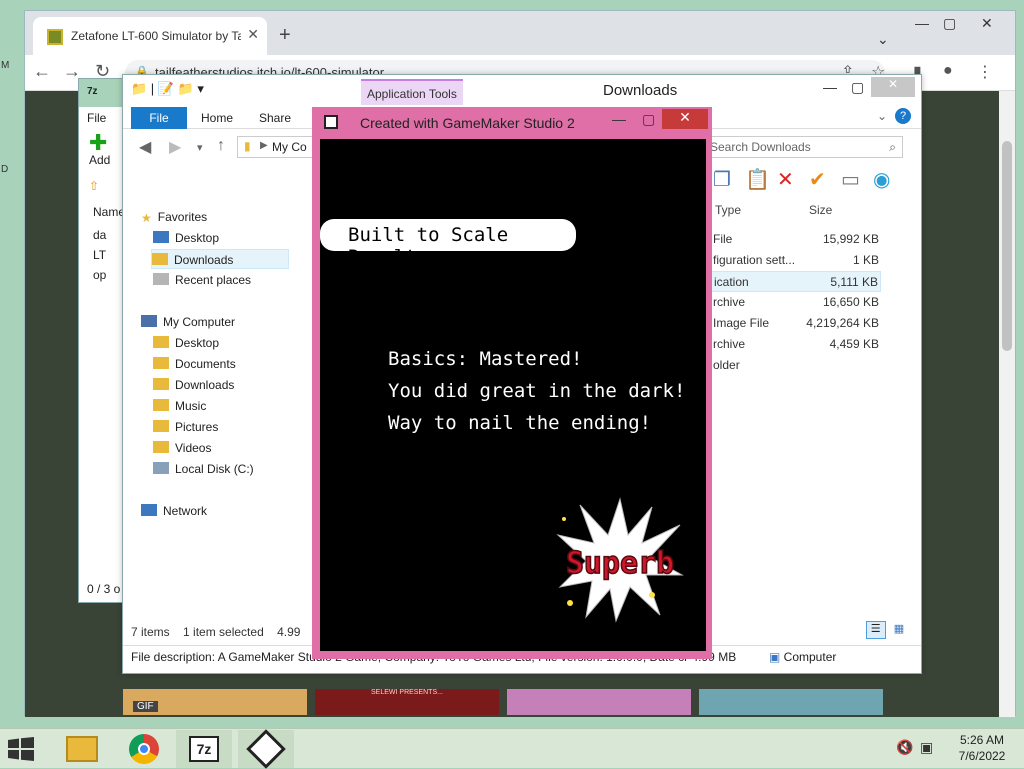  What do you see at coordinates (160, 259) in the screenshot?
I see `downloads-icon` at bounding box center [160, 259].